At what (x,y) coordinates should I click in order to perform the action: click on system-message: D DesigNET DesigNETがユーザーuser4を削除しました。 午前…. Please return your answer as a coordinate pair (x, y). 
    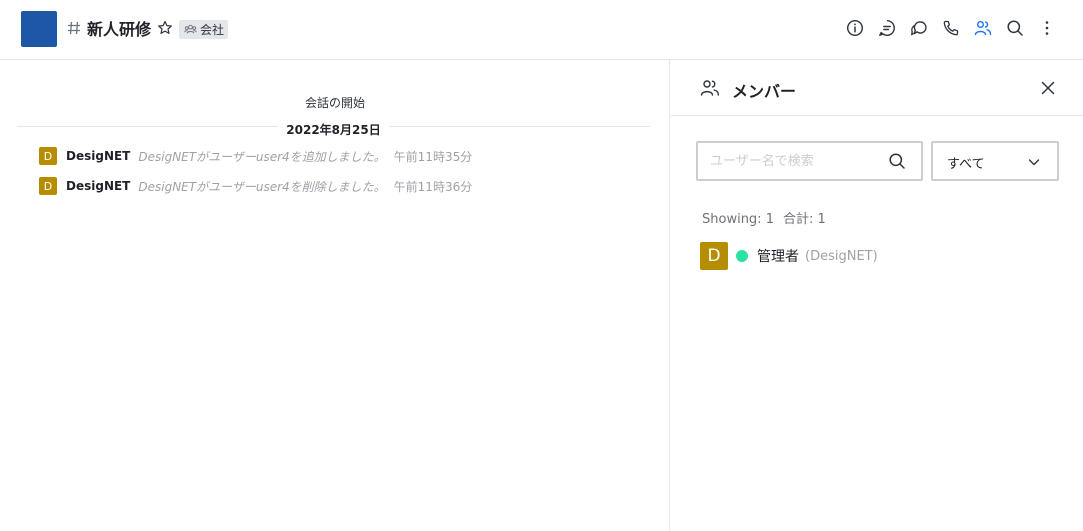
    Looking at the image, I should click on (255, 186).